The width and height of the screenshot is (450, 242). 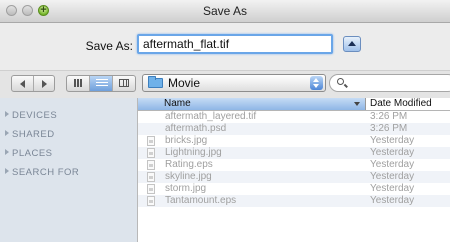 I want to click on name-column-header: Name, so click(x=252, y=104).